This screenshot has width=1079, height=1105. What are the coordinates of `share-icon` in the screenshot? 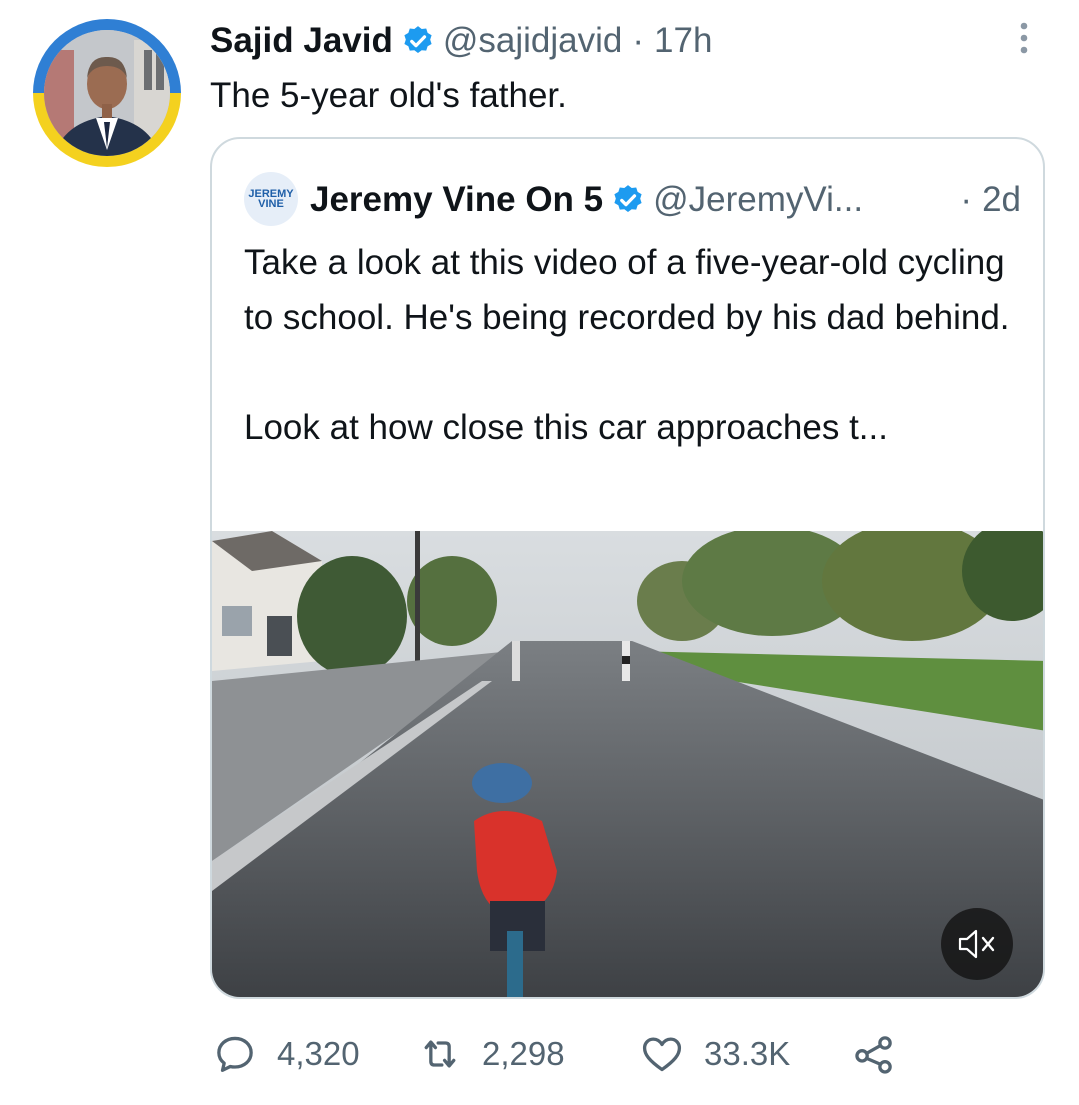 It's located at (873, 1055).